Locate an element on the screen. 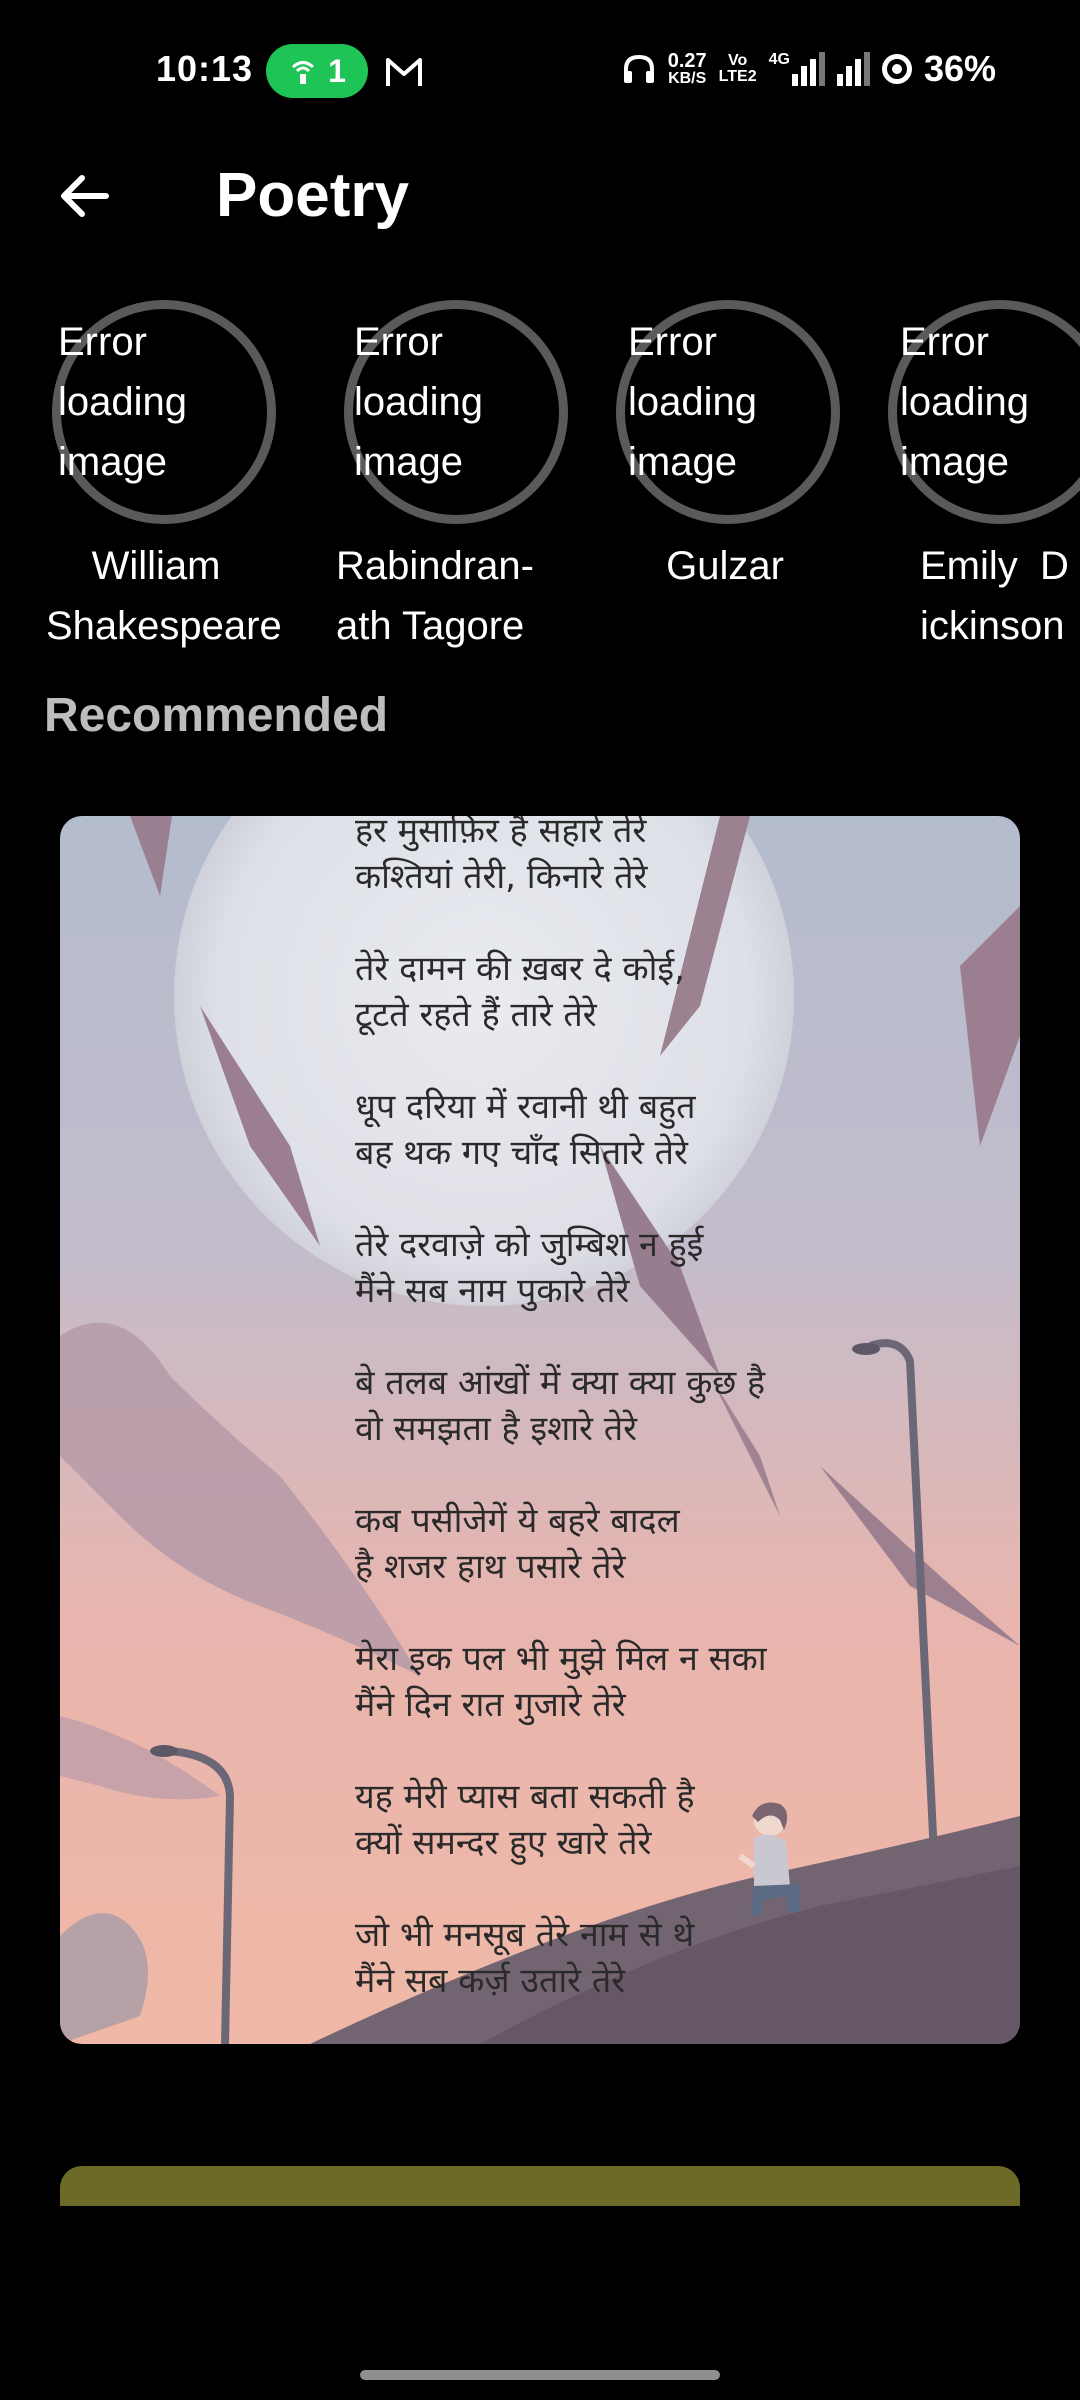  hotspot-count: 1 is located at coordinates (337, 70).